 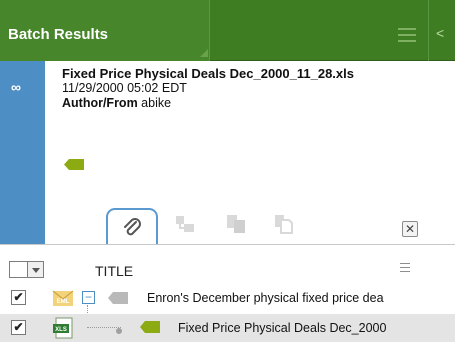 I want to click on near-duplicates-icon, so click(x=283, y=224).